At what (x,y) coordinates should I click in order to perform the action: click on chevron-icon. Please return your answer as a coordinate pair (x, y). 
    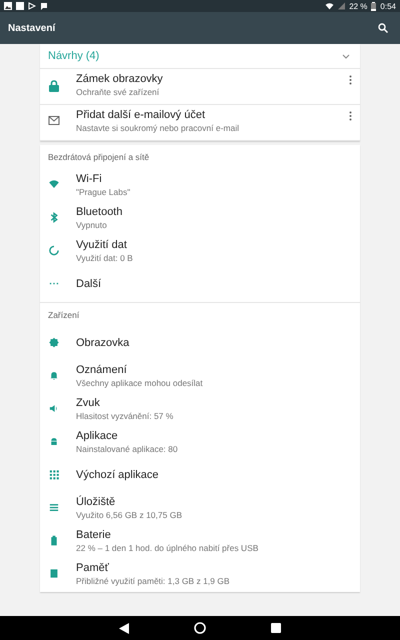
    Looking at the image, I should click on (346, 56).